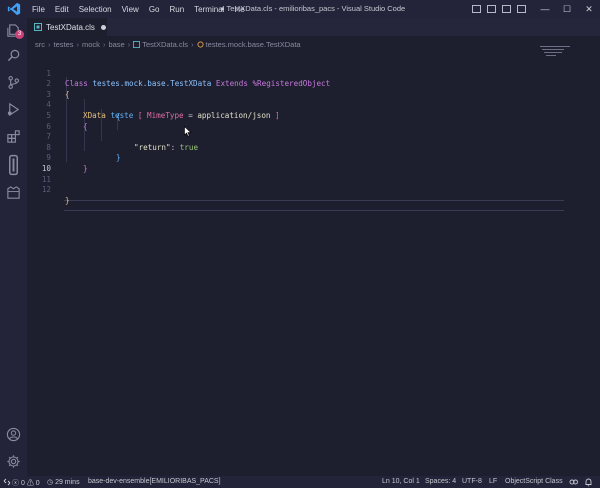  Describe the element at coordinates (589, 9) in the screenshot. I see `close-button: ✕` at that location.